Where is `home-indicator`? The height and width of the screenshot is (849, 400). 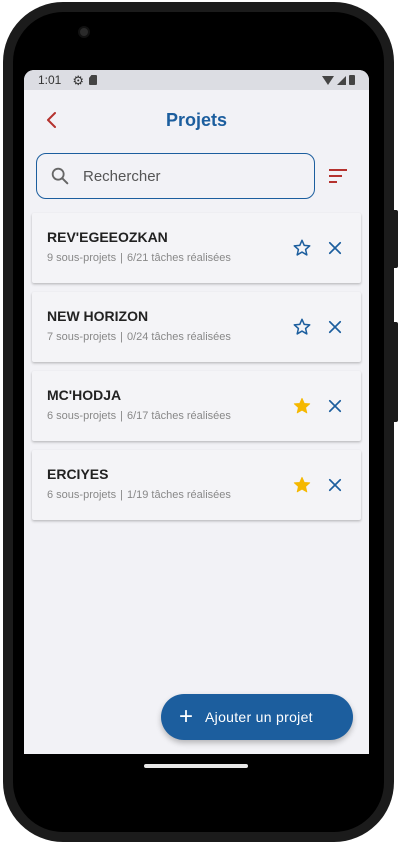
home-indicator is located at coordinates (196, 766).